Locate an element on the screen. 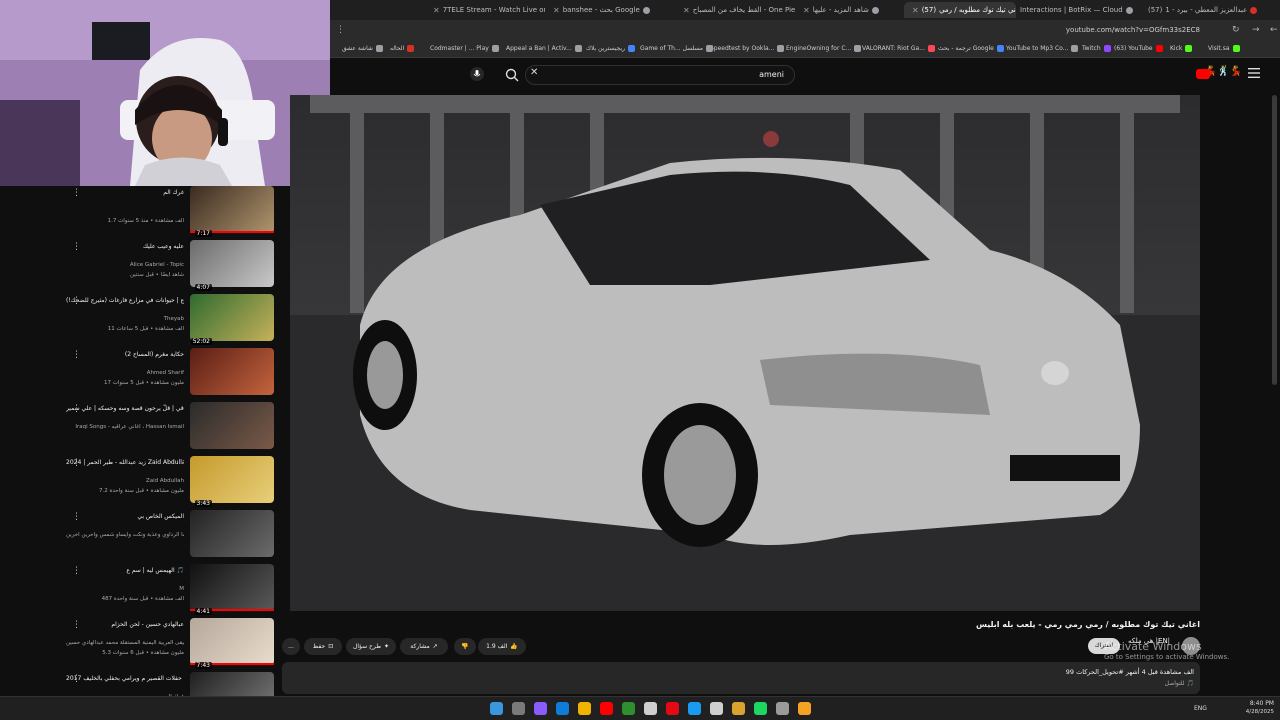 The image size is (1280, 720). browser-tab: ✕ 7TELE Stream - Watch Live on is located at coordinates (487, 10).